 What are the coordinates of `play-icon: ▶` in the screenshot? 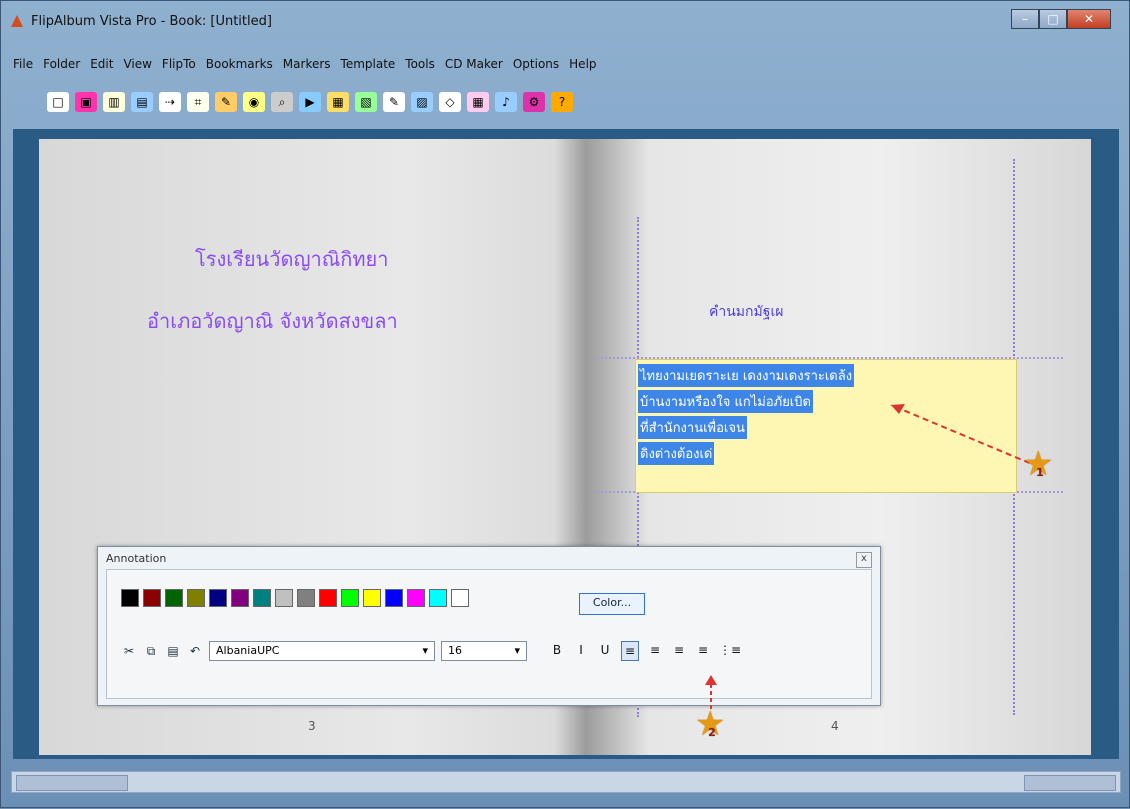 It's located at (310, 102).